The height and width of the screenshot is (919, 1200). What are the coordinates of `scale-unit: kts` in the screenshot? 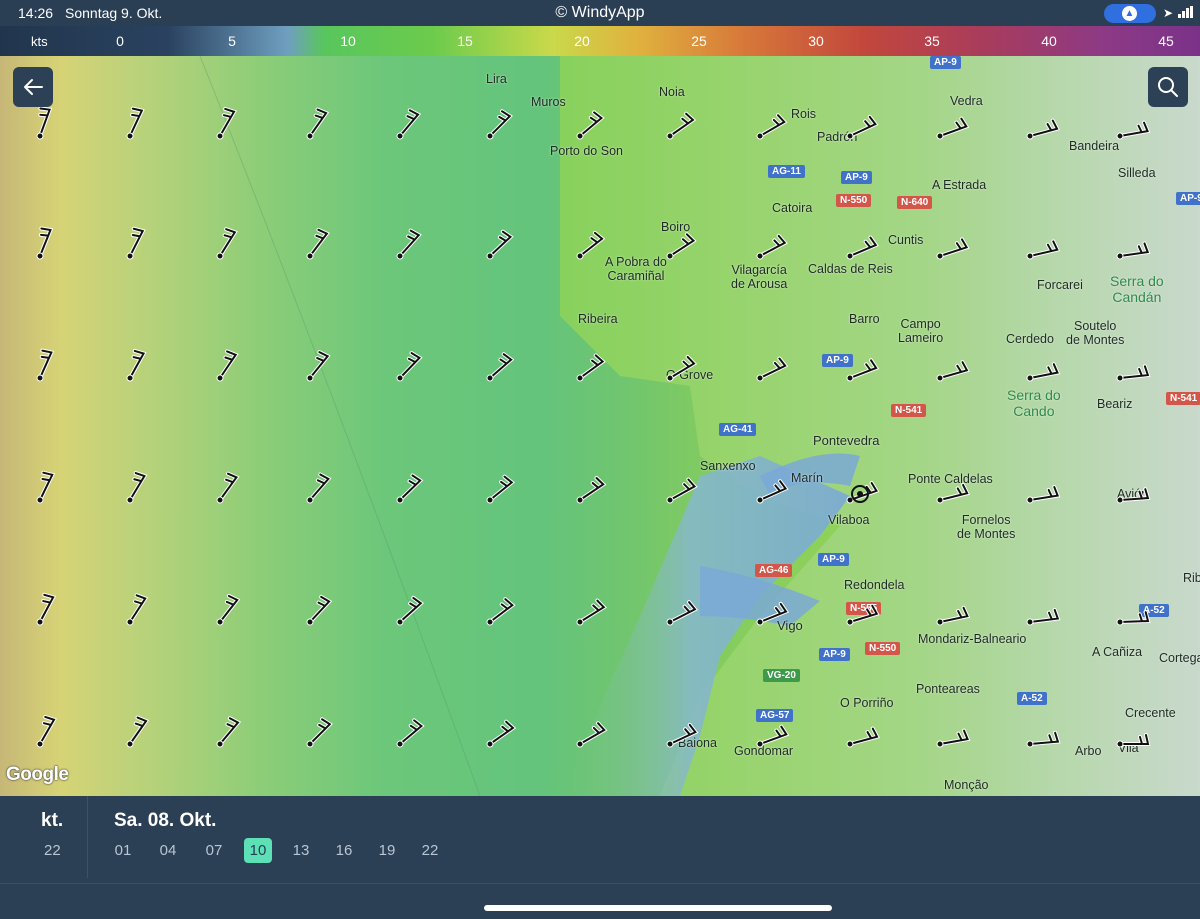 It's located at (39, 41).